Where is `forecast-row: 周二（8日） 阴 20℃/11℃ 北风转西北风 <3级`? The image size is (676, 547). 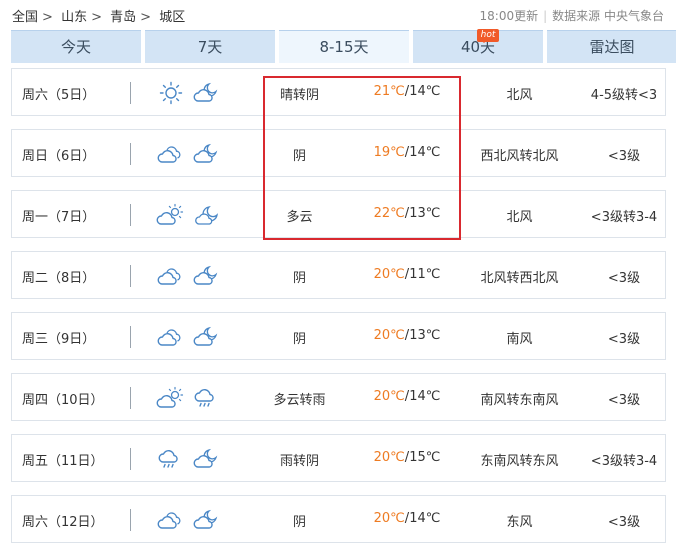 forecast-row: 周二（8日） 阴 20℃/11℃ 北风转西北风 <3级 is located at coordinates (338, 275).